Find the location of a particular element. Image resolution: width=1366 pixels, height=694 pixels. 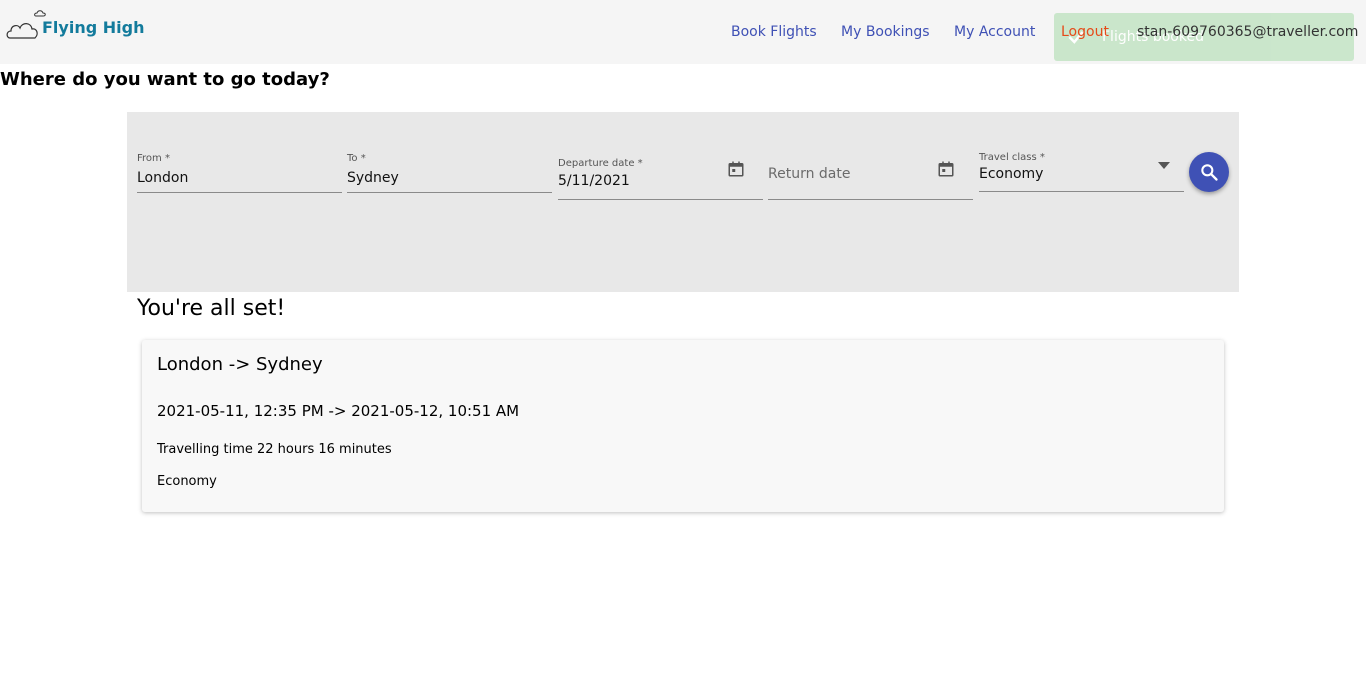

from-input: London is located at coordinates (162, 178).